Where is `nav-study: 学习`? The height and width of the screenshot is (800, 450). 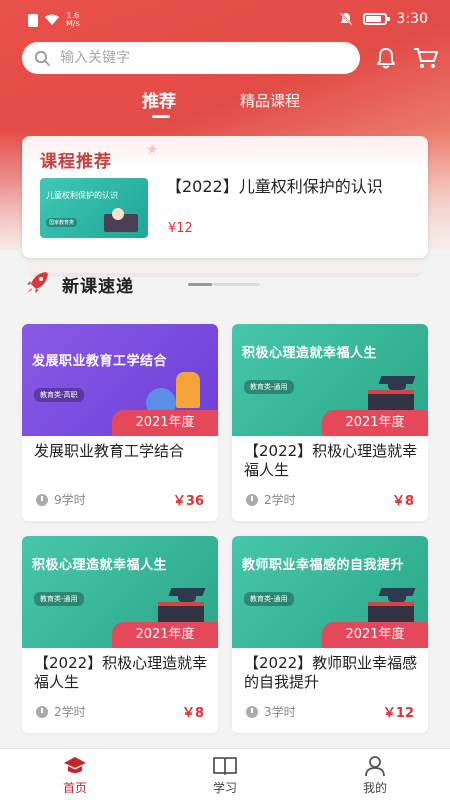
nav-study: 学习 is located at coordinates (225, 775).